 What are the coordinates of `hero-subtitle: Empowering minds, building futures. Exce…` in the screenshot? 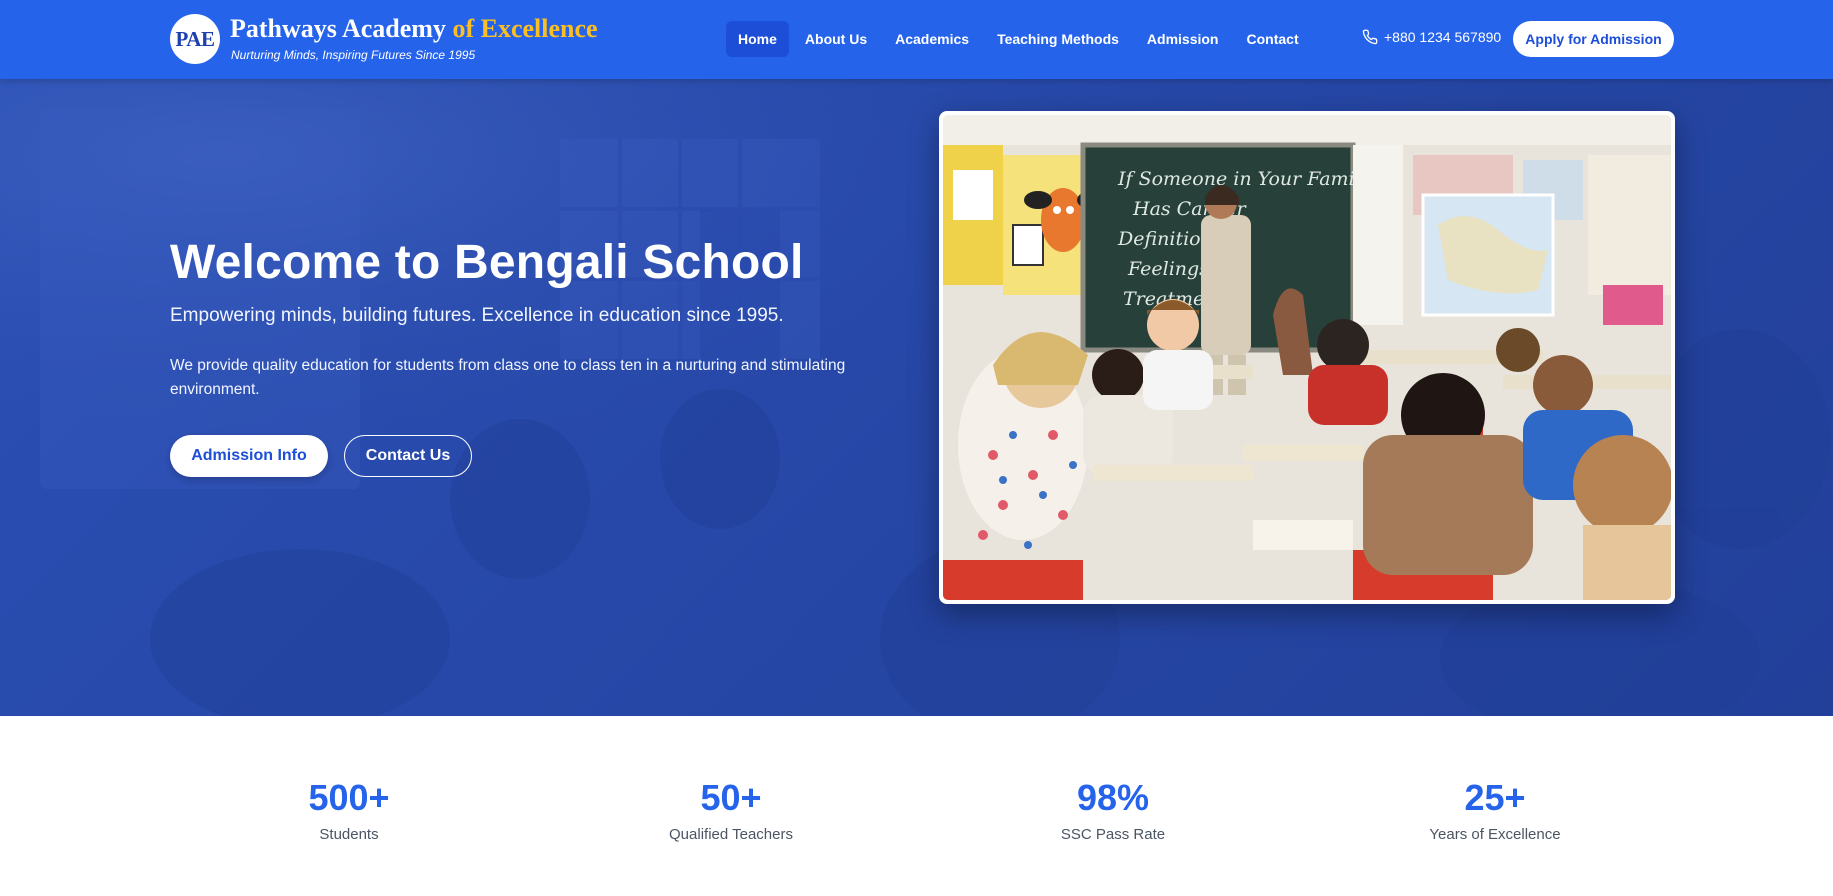 It's located at (477, 315).